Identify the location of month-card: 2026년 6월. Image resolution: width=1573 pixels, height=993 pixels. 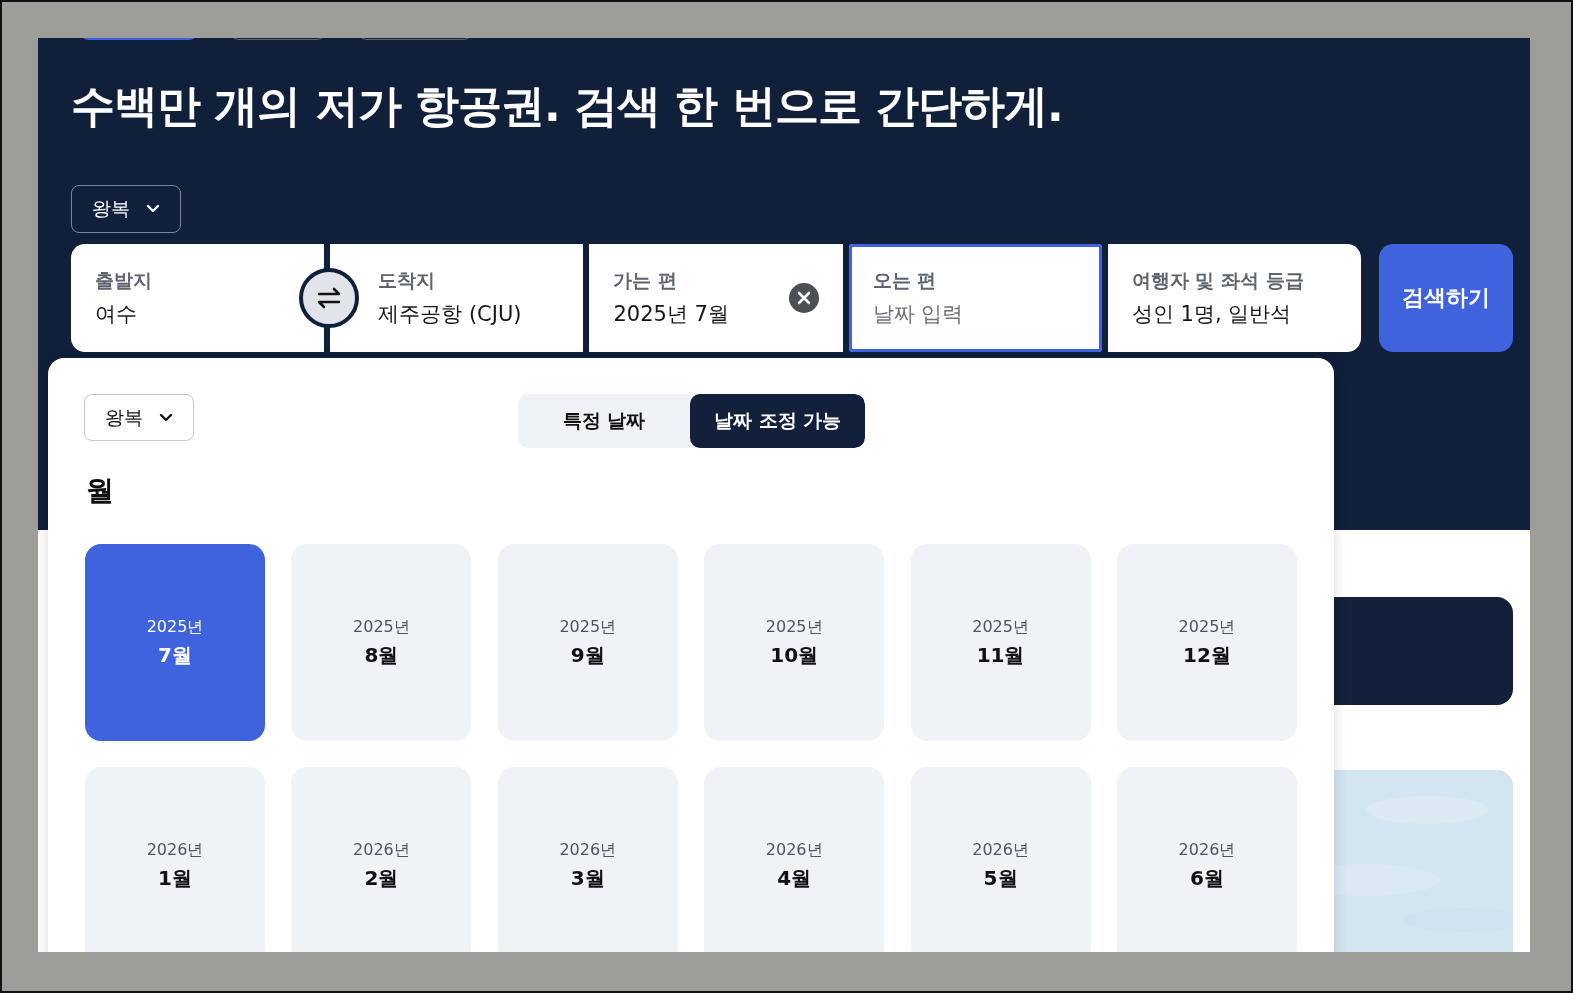
(1206, 859).